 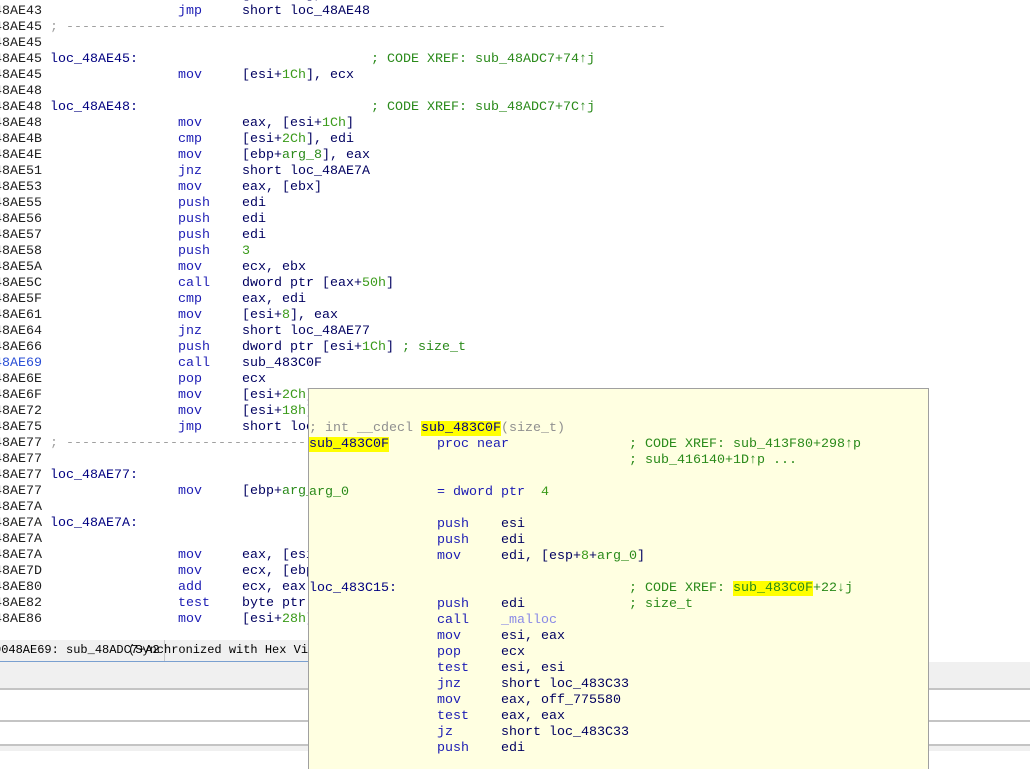 What do you see at coordinates (21, 156) in the screenshot?
I see `line-address: 48AE4E` at bounding box center [21, 156].